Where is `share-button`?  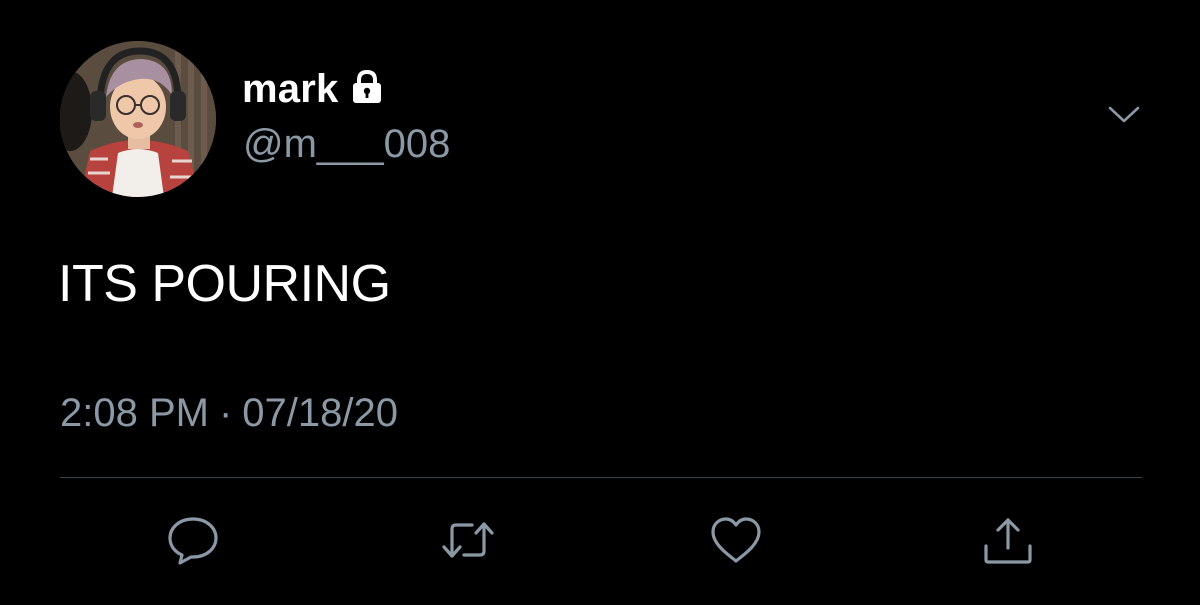
share-button is located at coordinates (1008, 540).